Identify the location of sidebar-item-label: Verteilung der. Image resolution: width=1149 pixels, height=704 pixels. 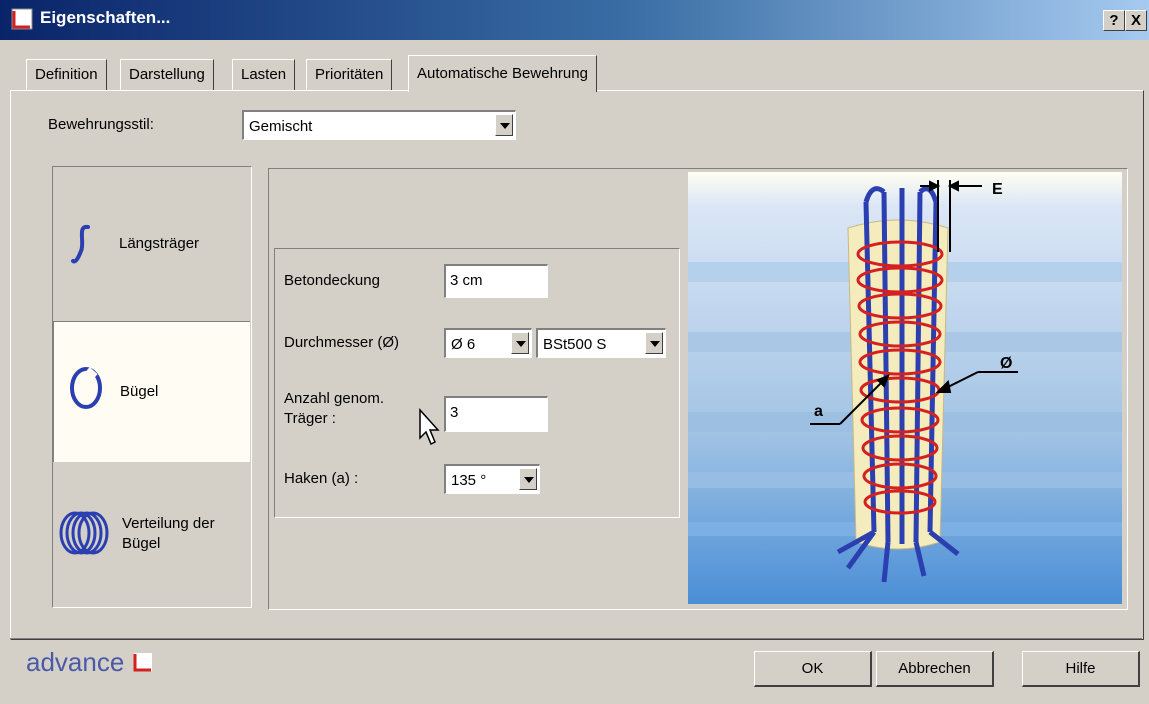
(168, 523).